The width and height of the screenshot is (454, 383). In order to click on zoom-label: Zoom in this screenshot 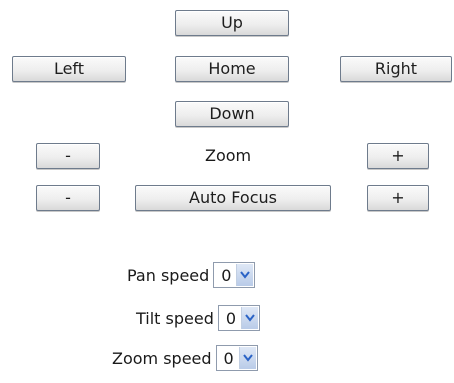, I will do `click(228, 155)`.